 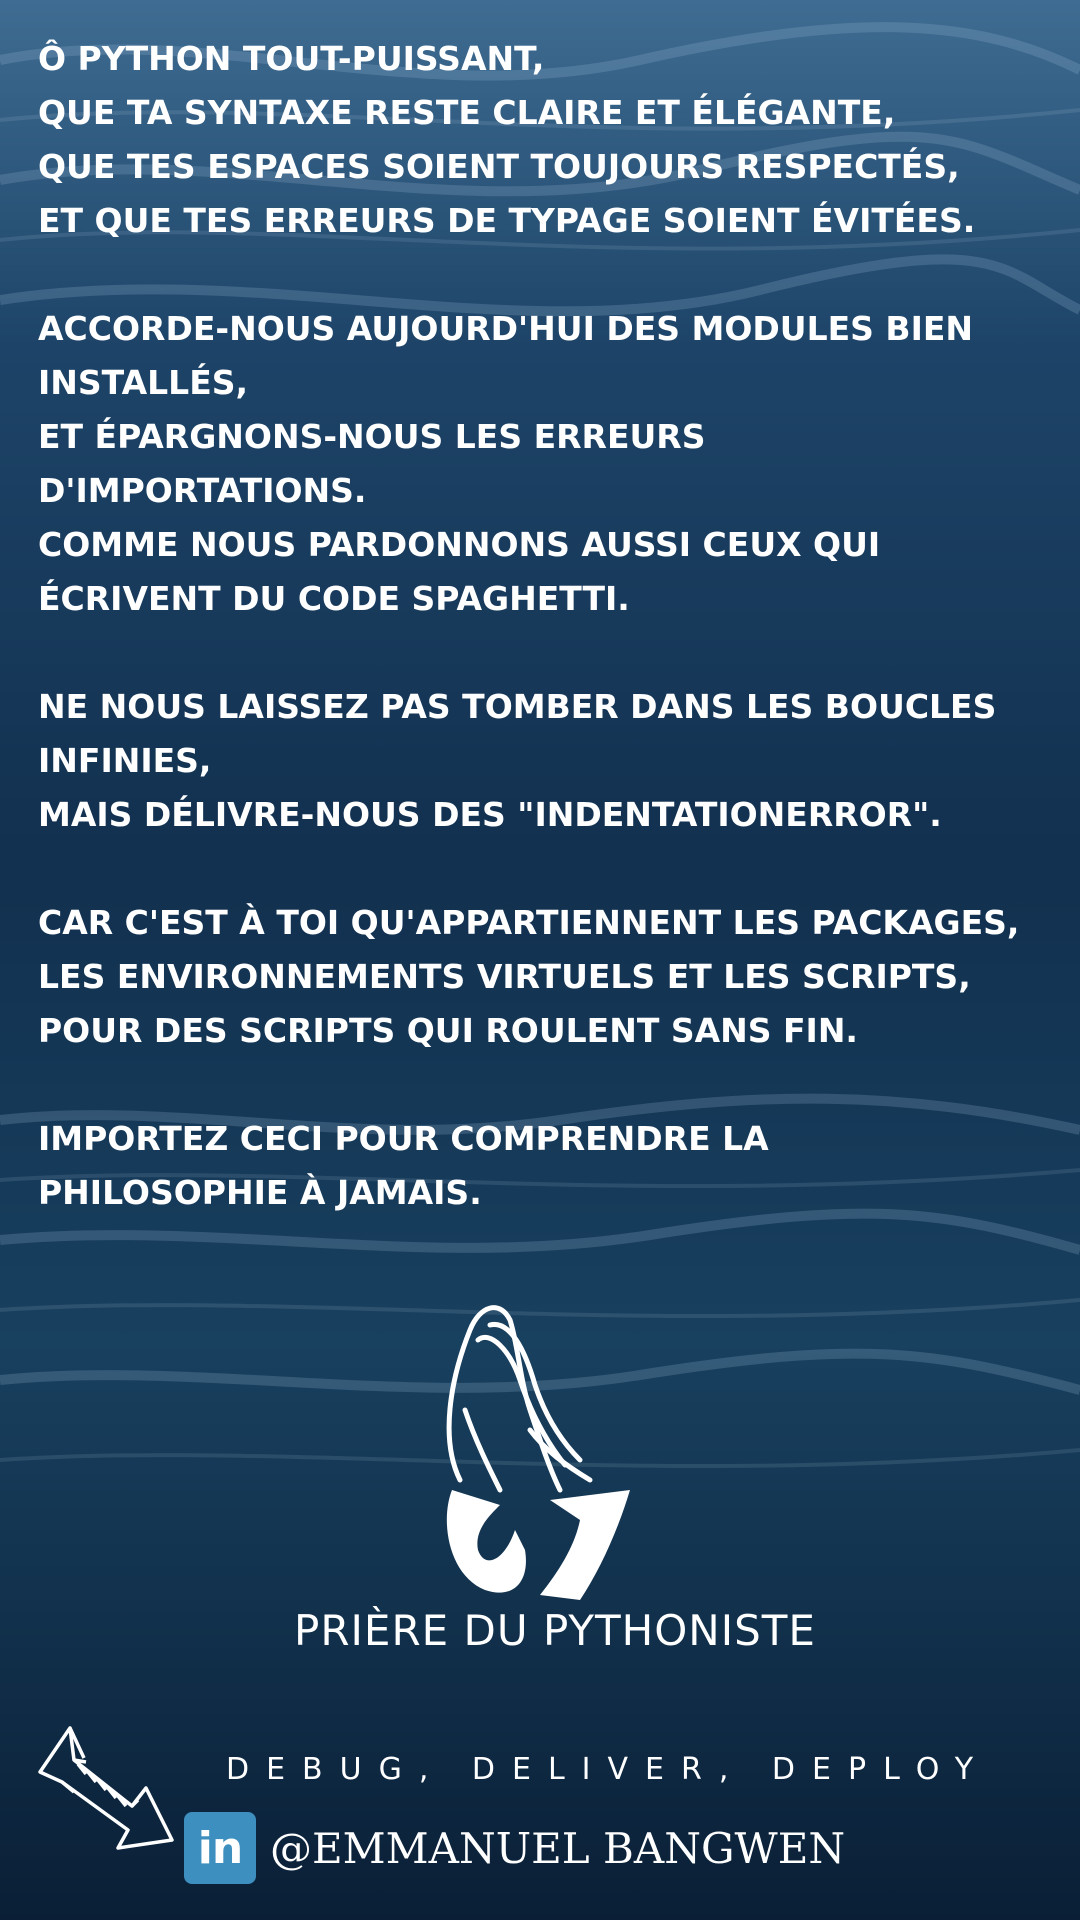 I want to click on prayer-title: PRIÈRE DU PYTHONISTE, so click(x=555, y=1630).